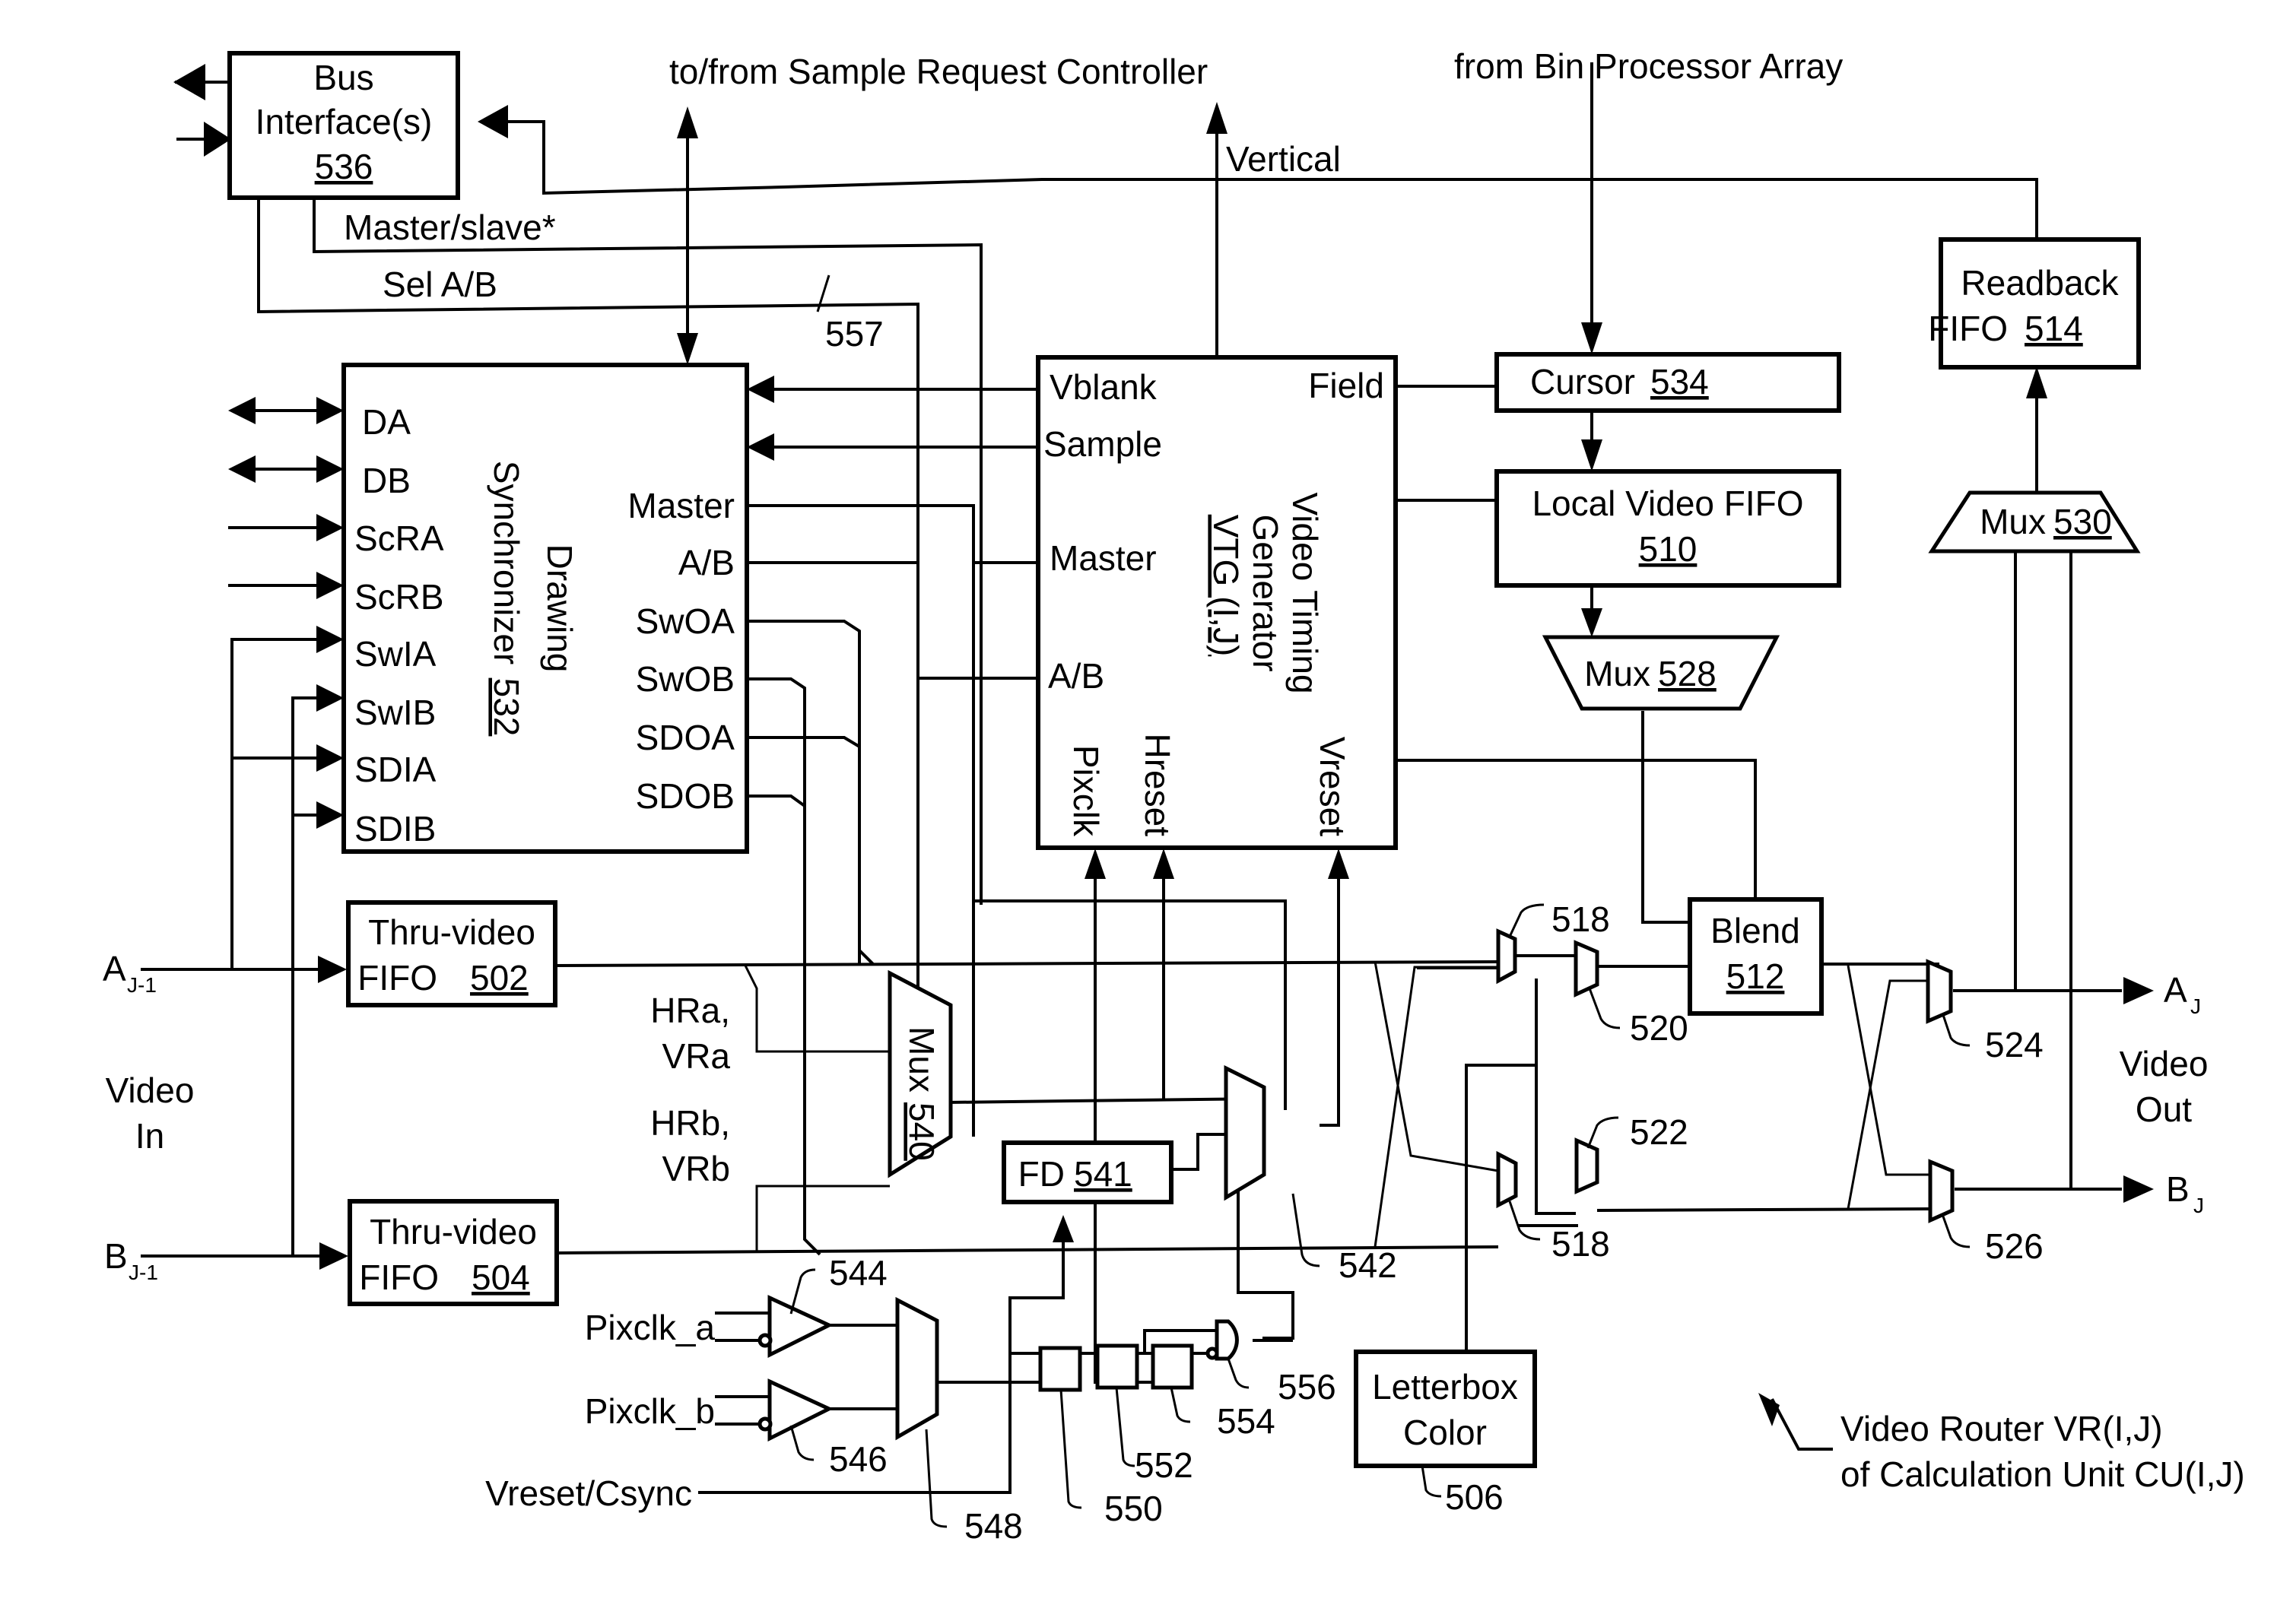 This screenshot has width=2293, height=1624. I want to click on swib-wire, so click(305, 976).